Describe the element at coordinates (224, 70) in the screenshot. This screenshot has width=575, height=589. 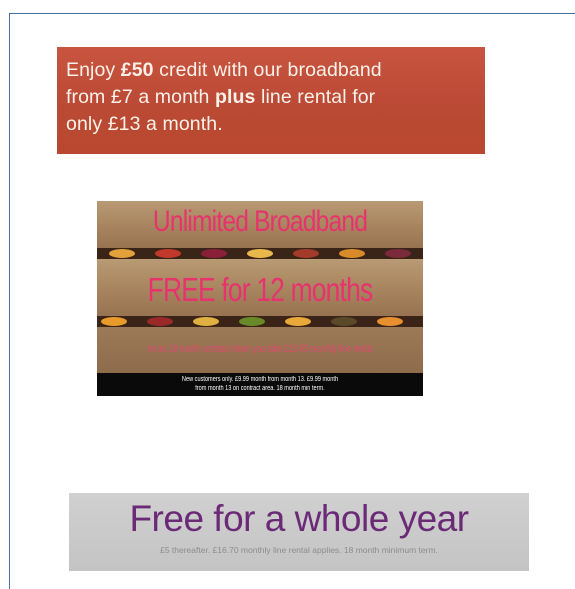
I see `banner1-line1: Enjoy £50 credit with our broadband` at that location.